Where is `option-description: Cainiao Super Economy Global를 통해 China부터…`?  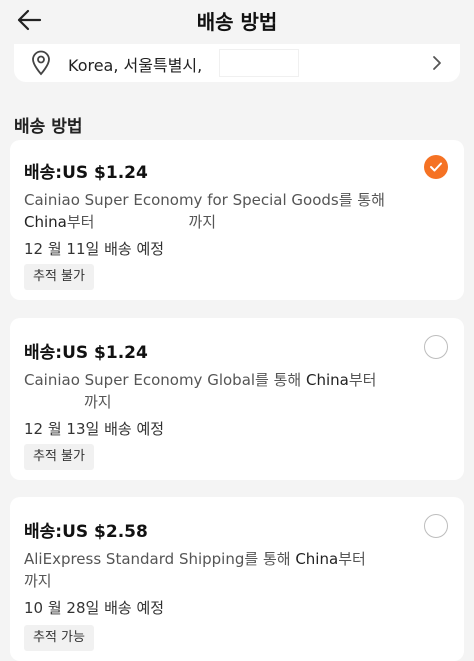
option-description: Cainiao Super Economy Global를 통해 China부터… is located at coordinates (200, 391).